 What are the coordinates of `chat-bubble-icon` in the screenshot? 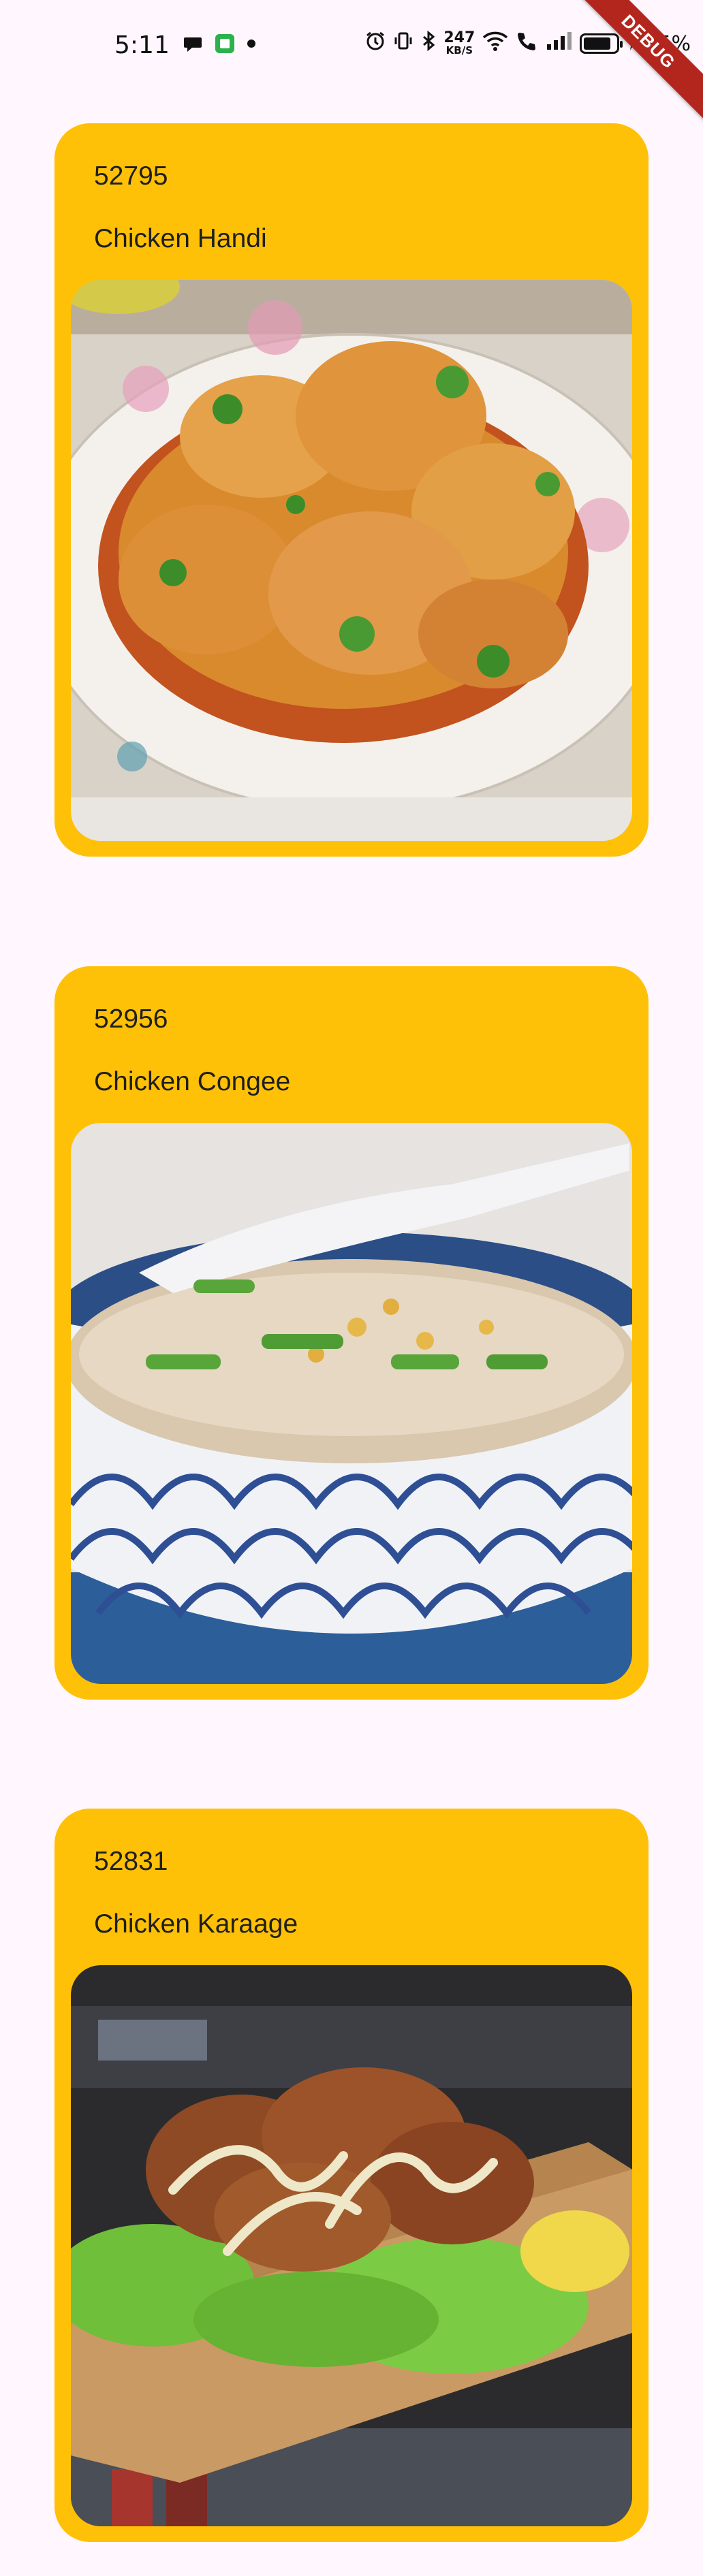 It's located at (193, 45).